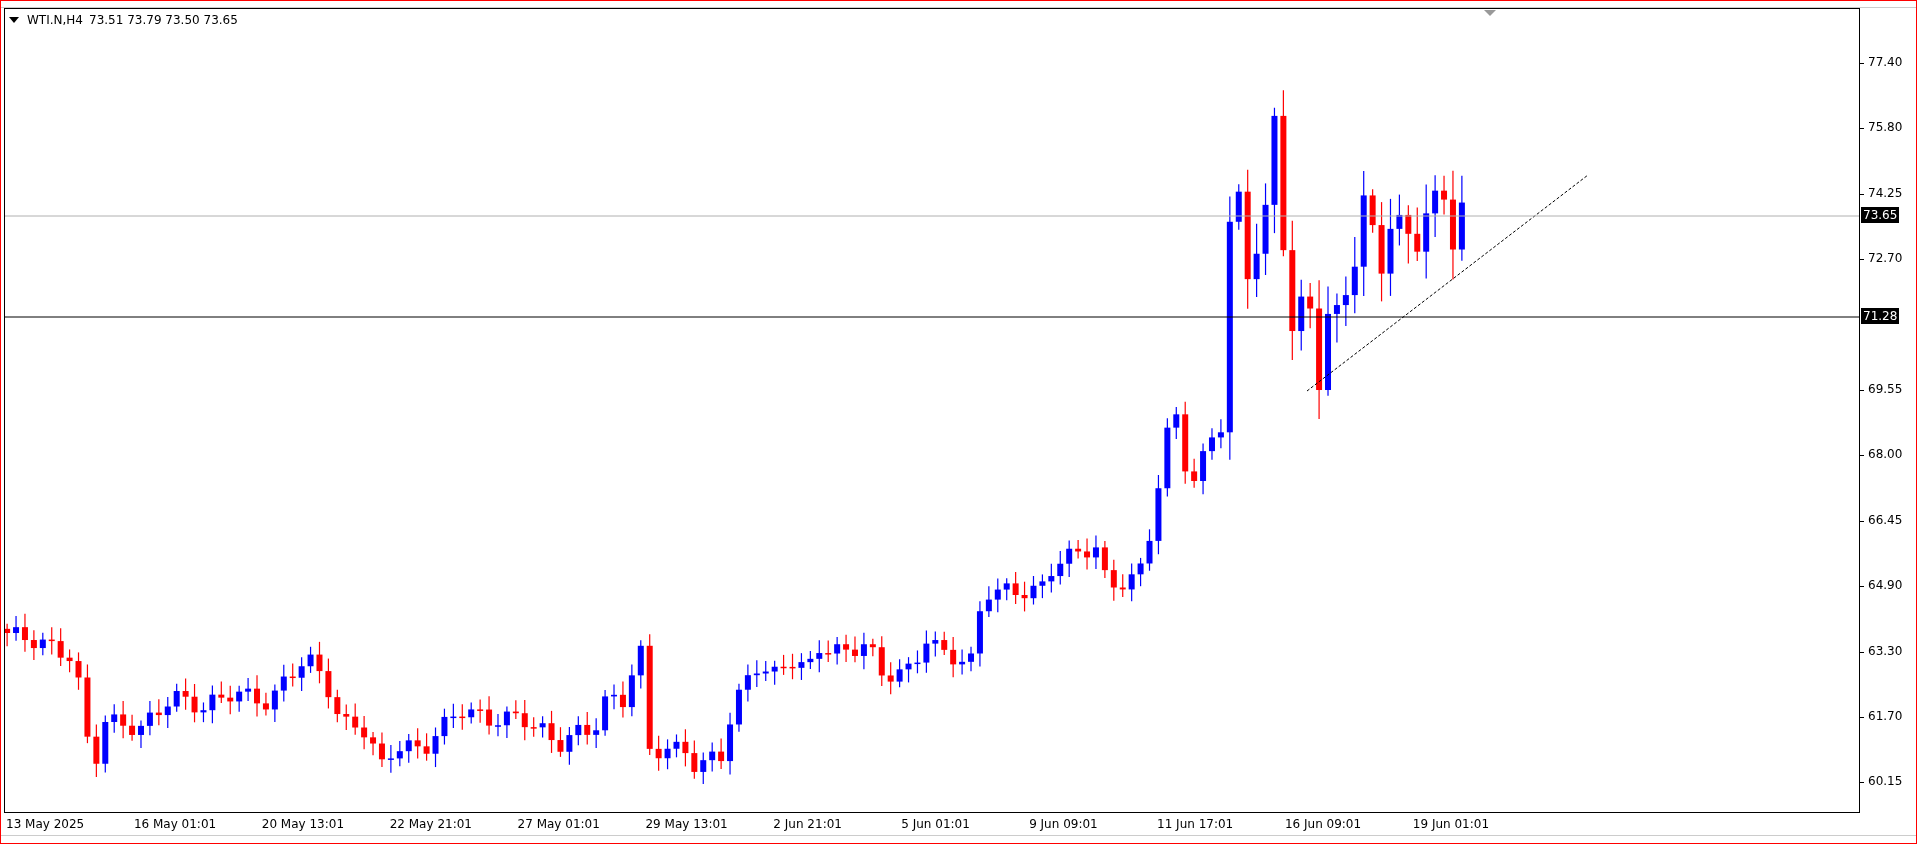  What do you see at coordinates (807, 824) in the screenshot?
I see `time-axis-label: 2 Jun 21:01` at bounding box center [807, 824].